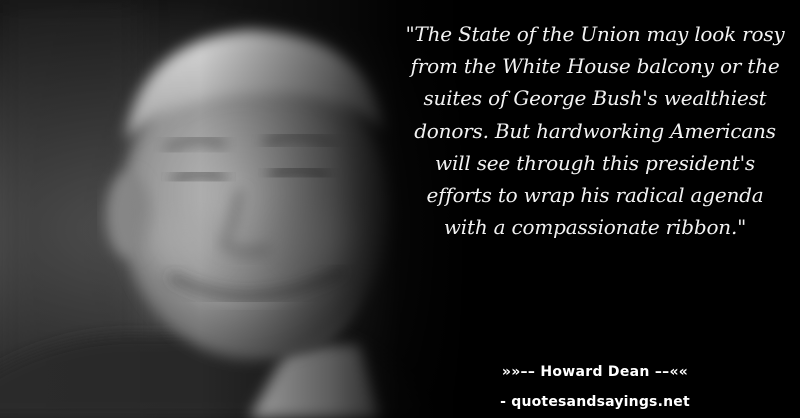 This screenshot has width=800, height=418. Describe the element at coordinates (595, 402) in the screenshot. I see `source-site: - quotesandsayings.net` at that location.